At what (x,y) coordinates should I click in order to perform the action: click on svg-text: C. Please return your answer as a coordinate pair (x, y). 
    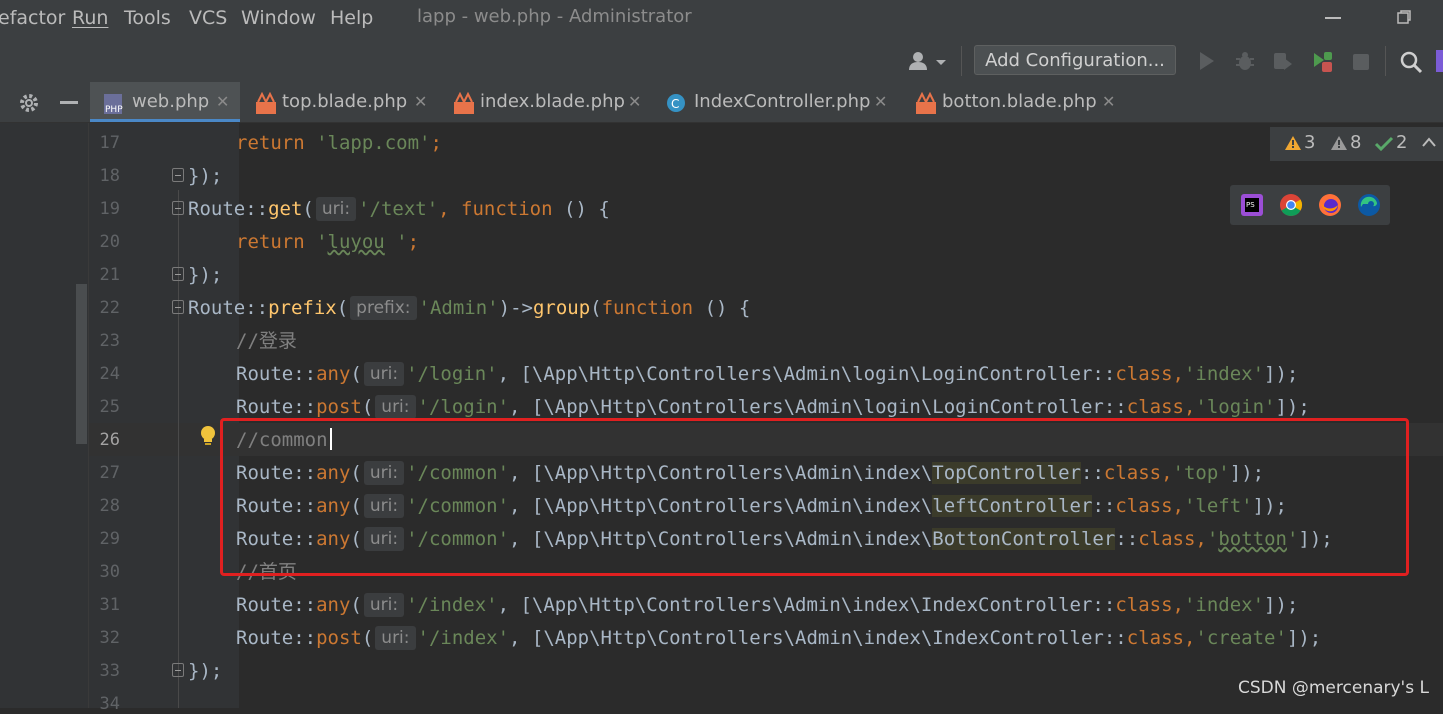
    Looking at the image, I should click on (675, 104).